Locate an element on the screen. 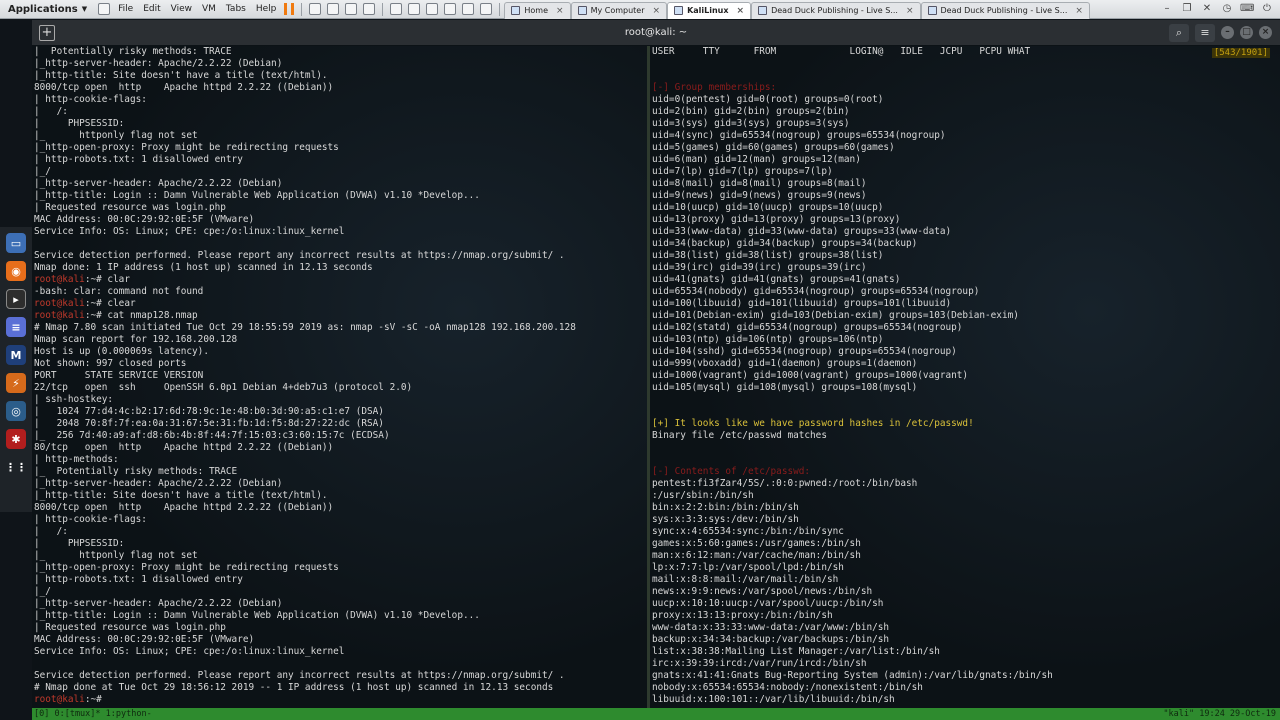  terminal-line: | PHPSESSID: is located at coordinates (340, 124).